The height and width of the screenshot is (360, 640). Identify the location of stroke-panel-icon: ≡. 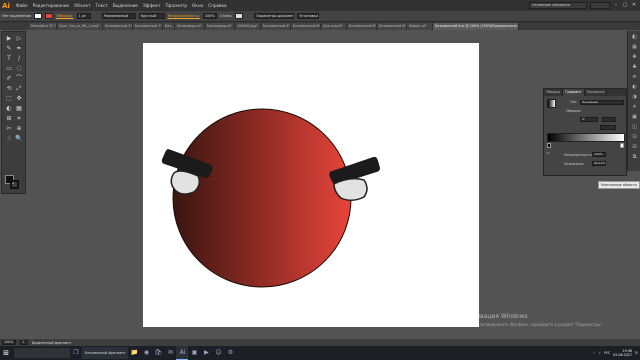
(634, 77).